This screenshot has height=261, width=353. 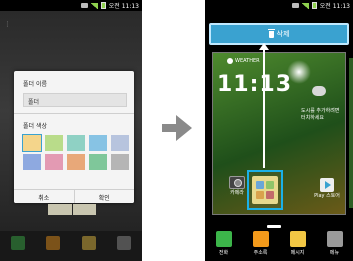 I want to click on dimmed-dock, so click(x=71, y=246).